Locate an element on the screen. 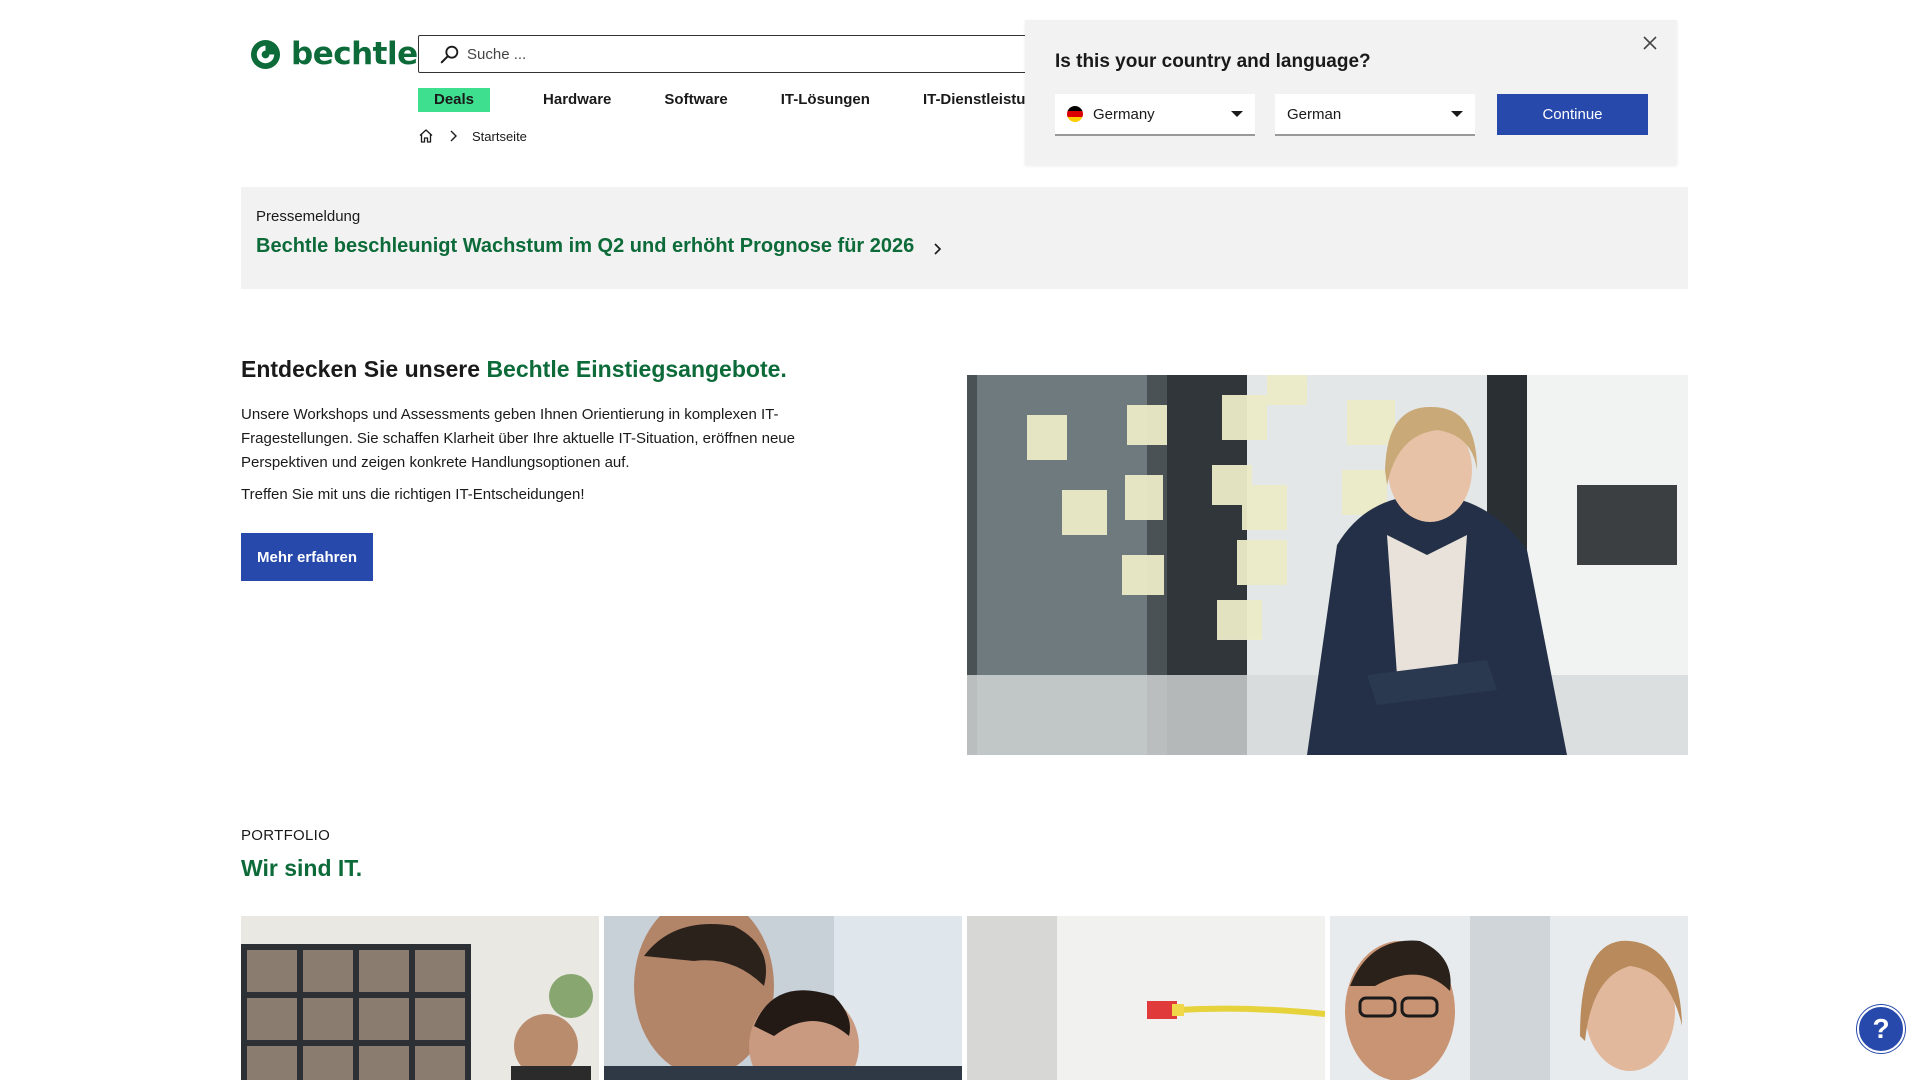  search-bar is located at coordinates (723, 54).